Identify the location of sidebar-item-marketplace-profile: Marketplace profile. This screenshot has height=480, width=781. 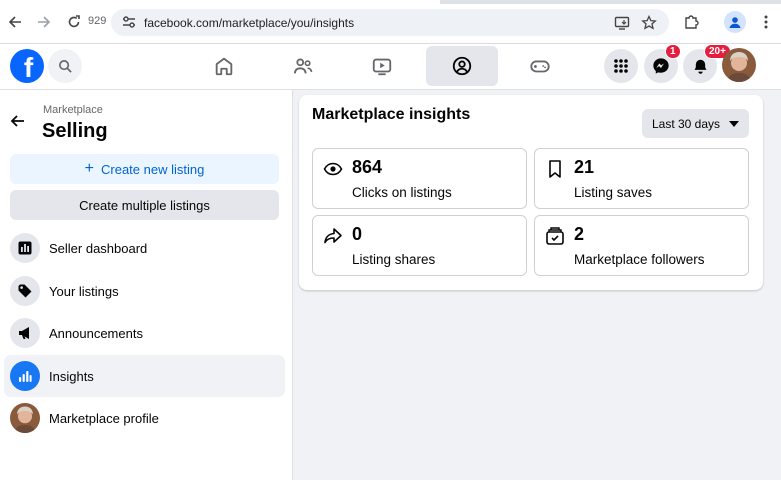
(144, 418).